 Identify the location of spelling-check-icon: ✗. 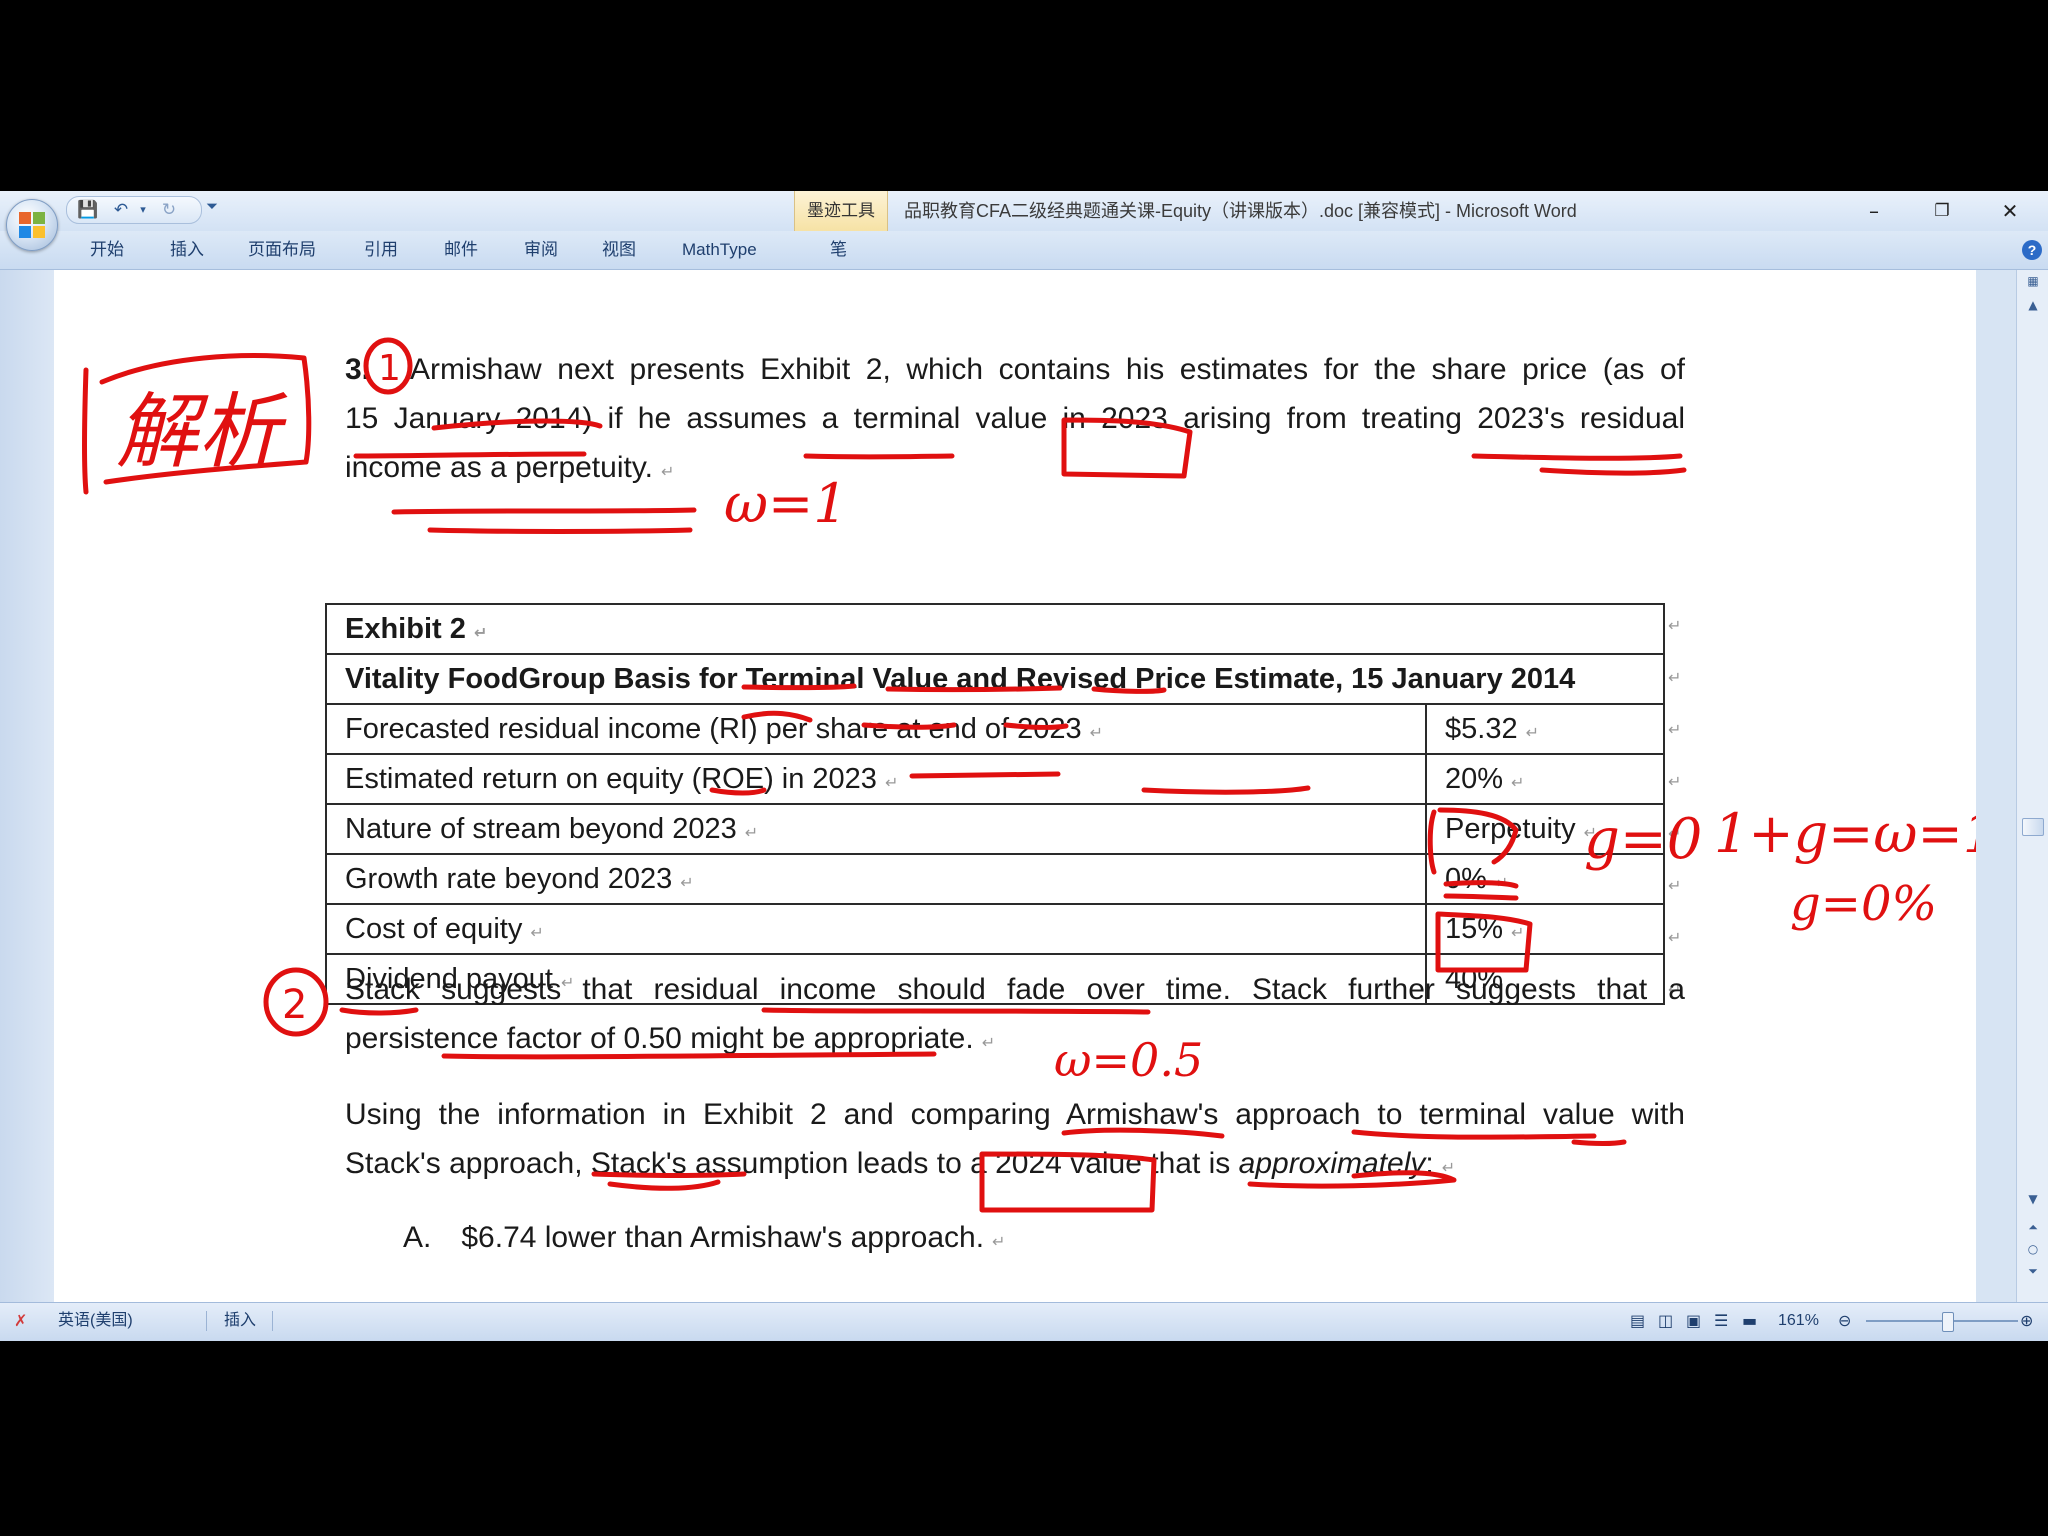
(20, 1321).